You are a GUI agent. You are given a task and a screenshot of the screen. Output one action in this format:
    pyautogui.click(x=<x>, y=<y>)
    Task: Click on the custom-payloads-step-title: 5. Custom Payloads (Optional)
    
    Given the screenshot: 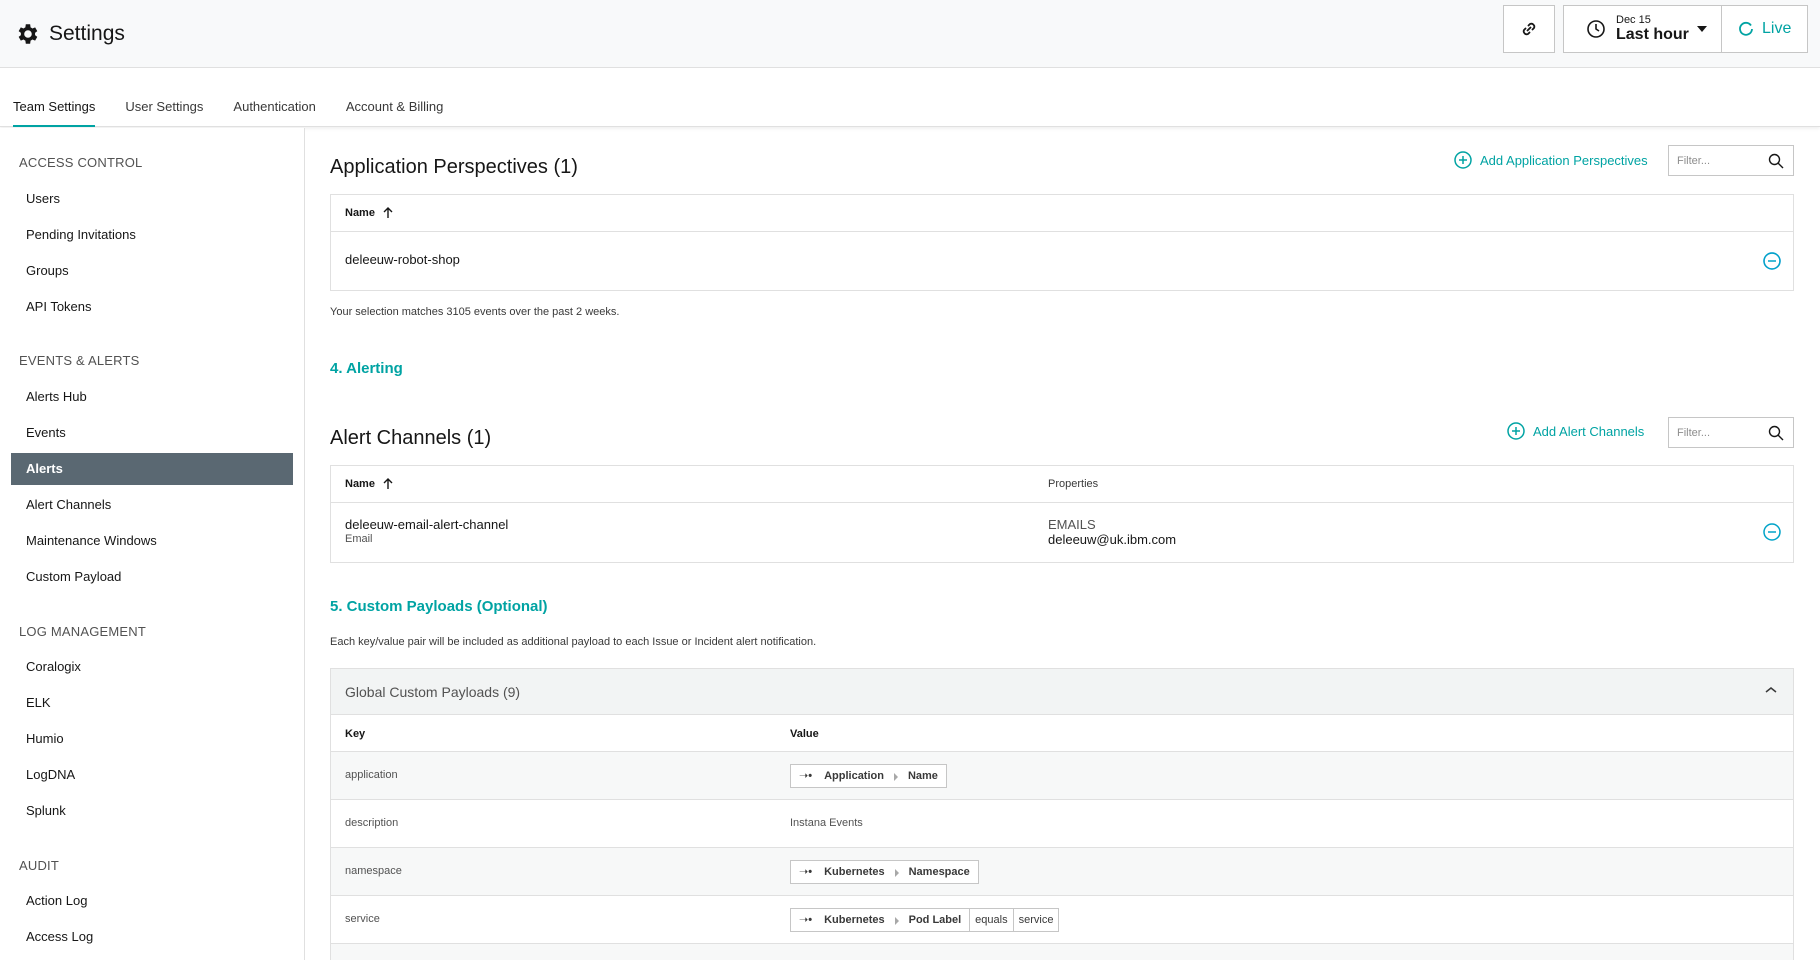 What is the action you would take?
    pyautogui.click(x=439, y=606)
    